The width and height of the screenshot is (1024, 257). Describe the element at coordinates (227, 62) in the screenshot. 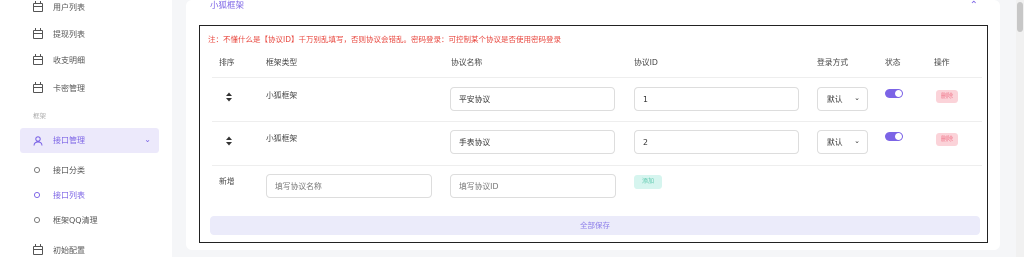

I see `header-sort: 排序` at that location.